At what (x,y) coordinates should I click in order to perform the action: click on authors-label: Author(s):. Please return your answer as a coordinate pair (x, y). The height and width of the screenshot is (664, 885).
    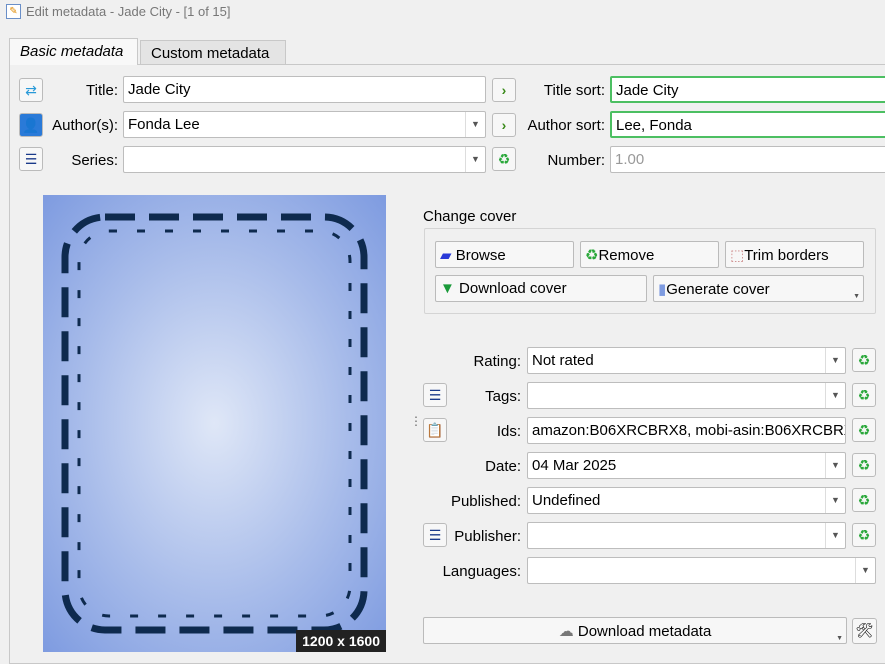
    Looking at the image, I should click on (85, 125).